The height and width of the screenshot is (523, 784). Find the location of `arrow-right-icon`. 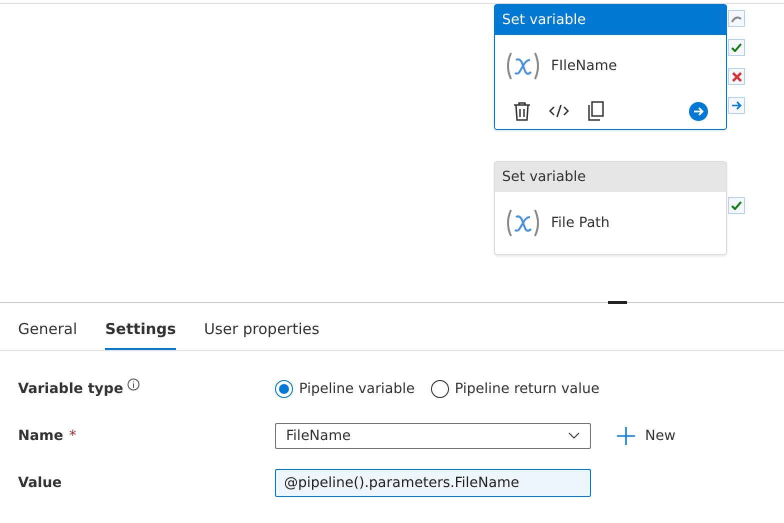

arrow-right-icon is located at coordinates (736, 105).